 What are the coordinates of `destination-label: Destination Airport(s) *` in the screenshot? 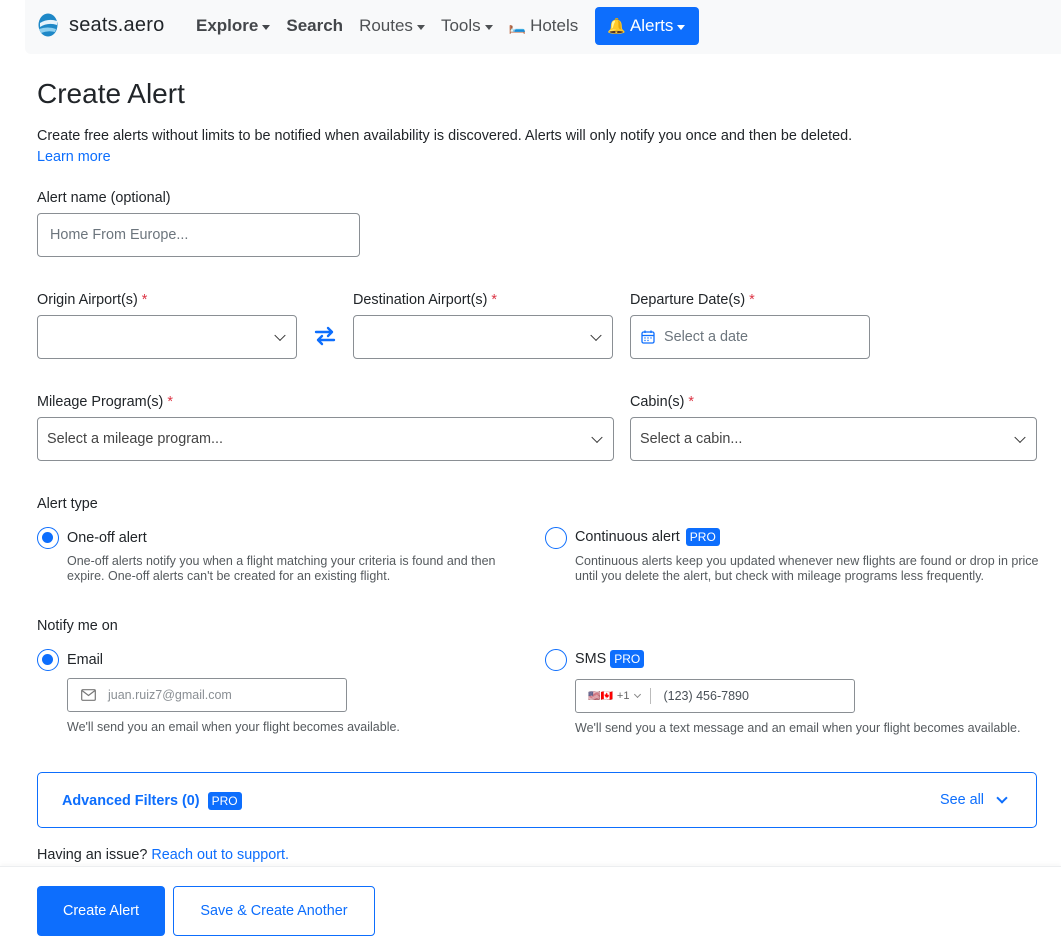 It's located at (425, 300).